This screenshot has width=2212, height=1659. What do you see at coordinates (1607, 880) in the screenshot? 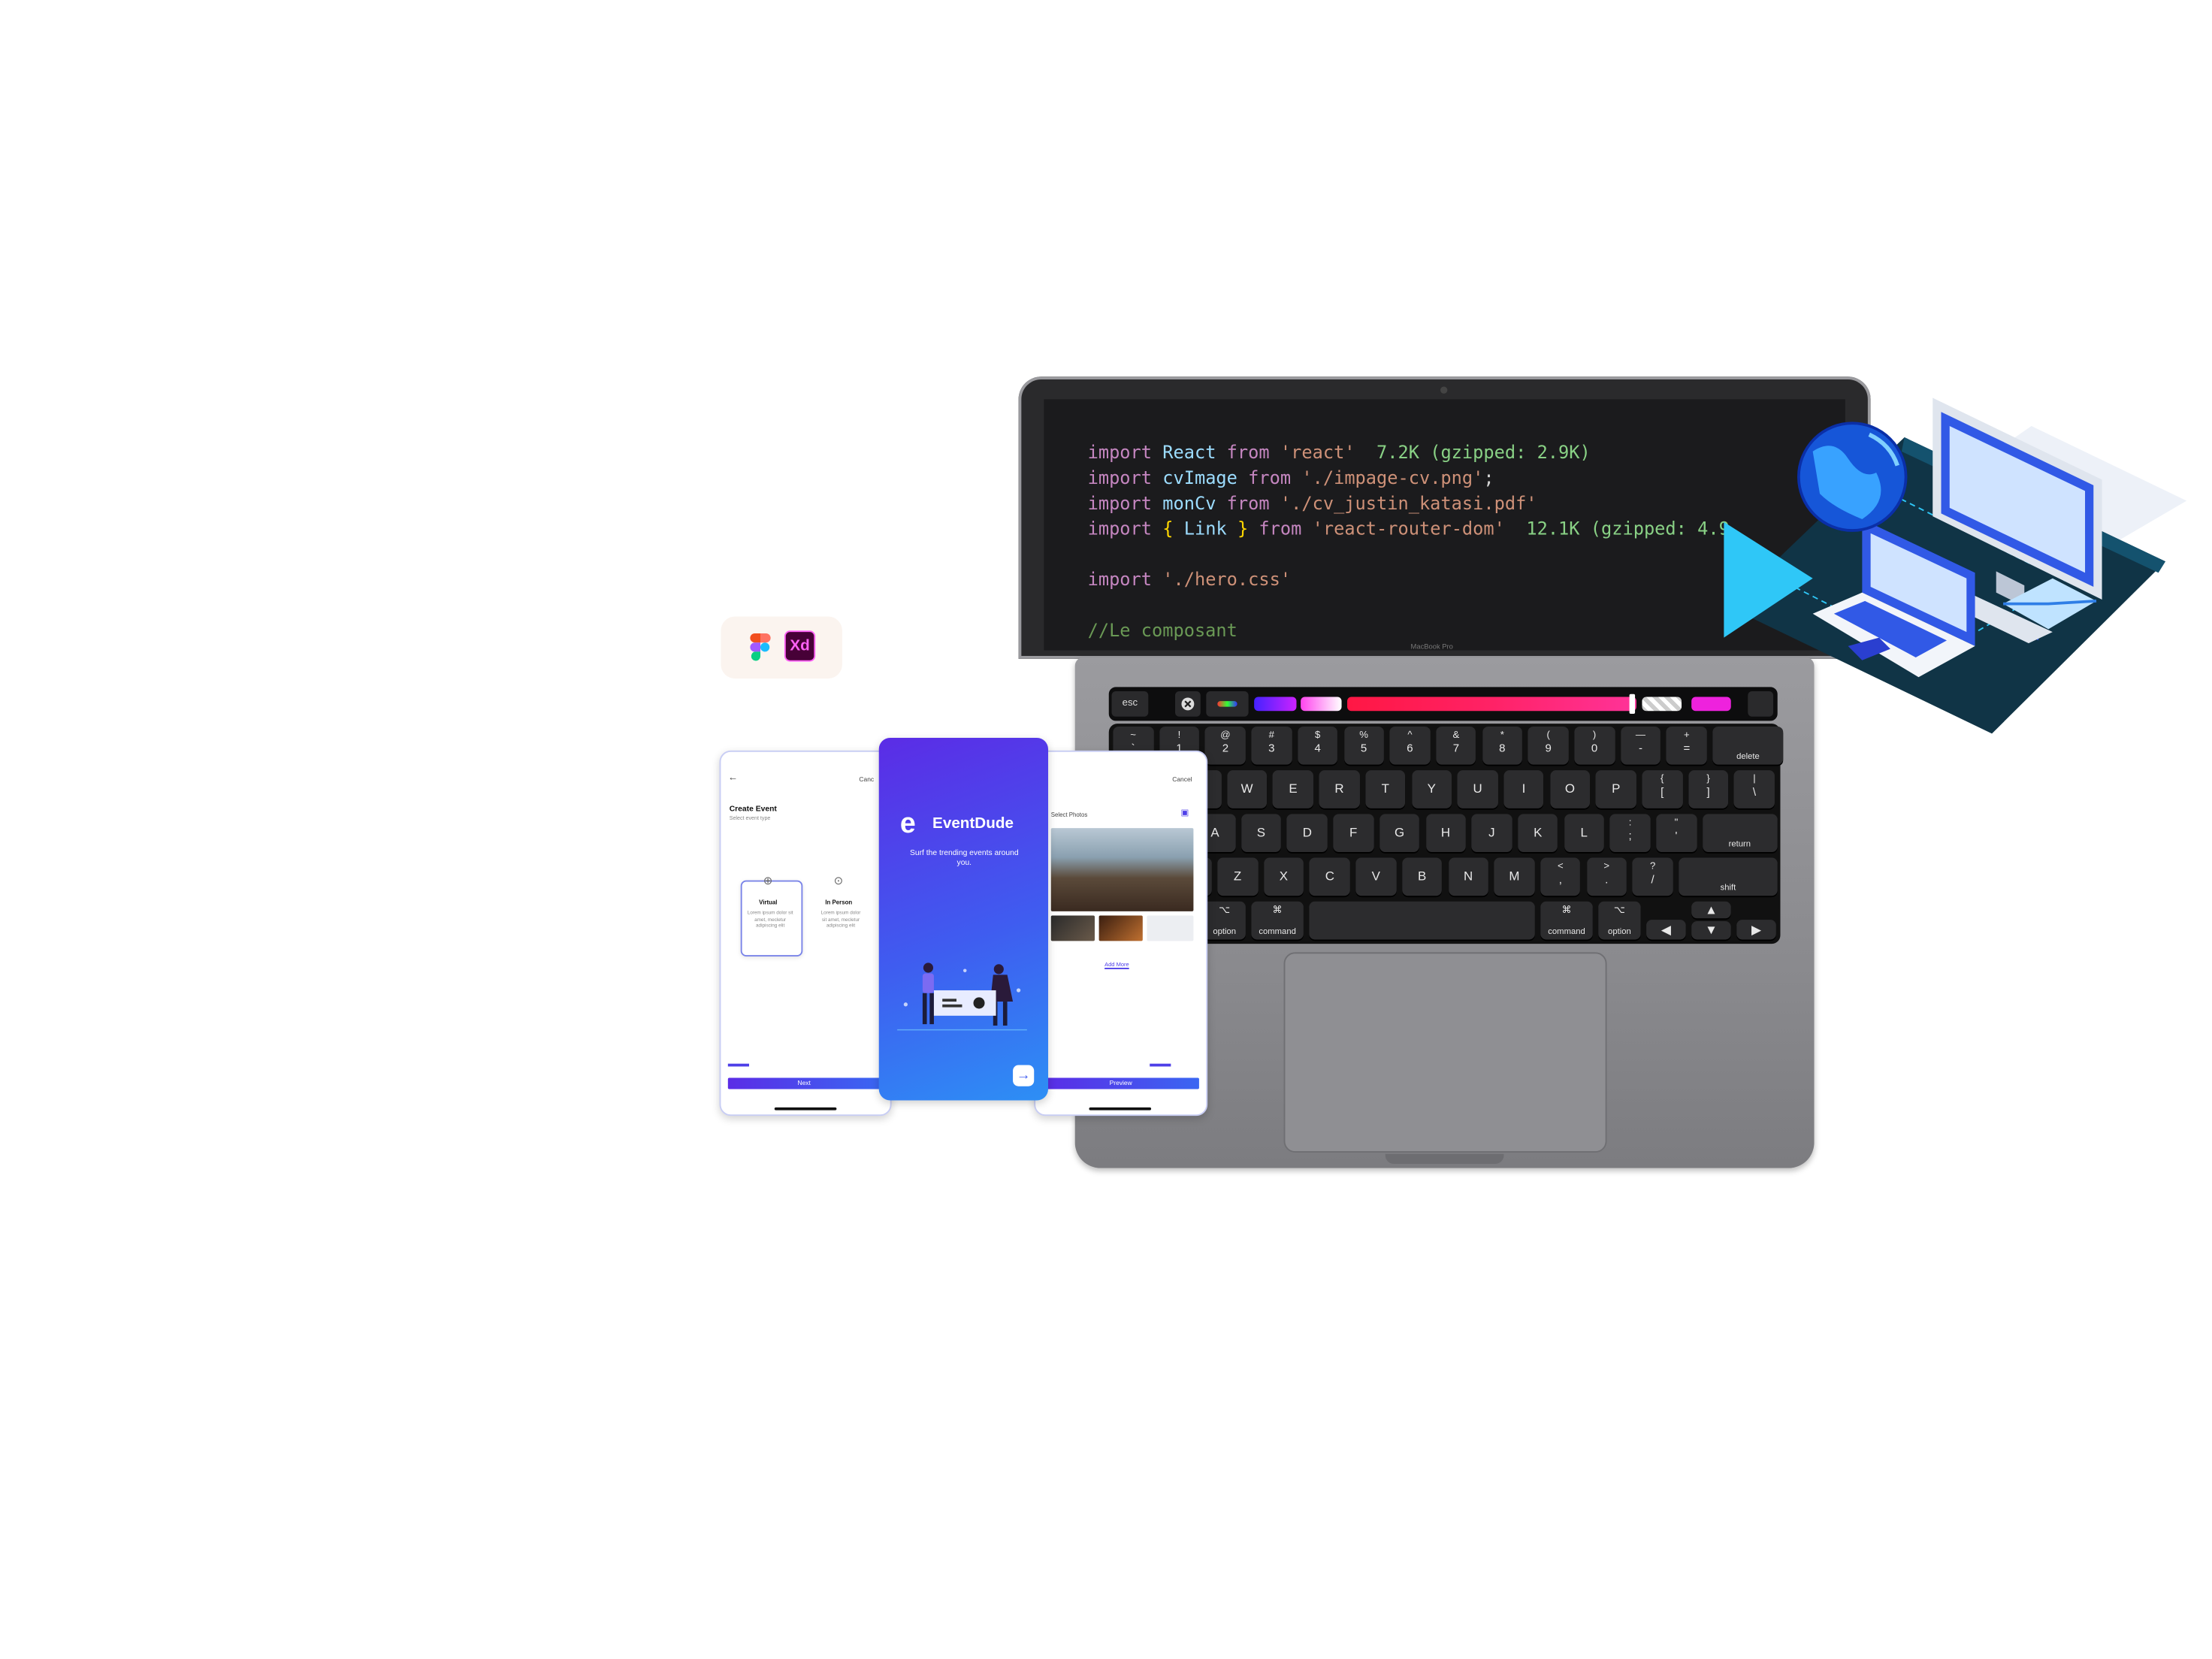
I see `key-legend: .` at bounding box center [1607, 880].